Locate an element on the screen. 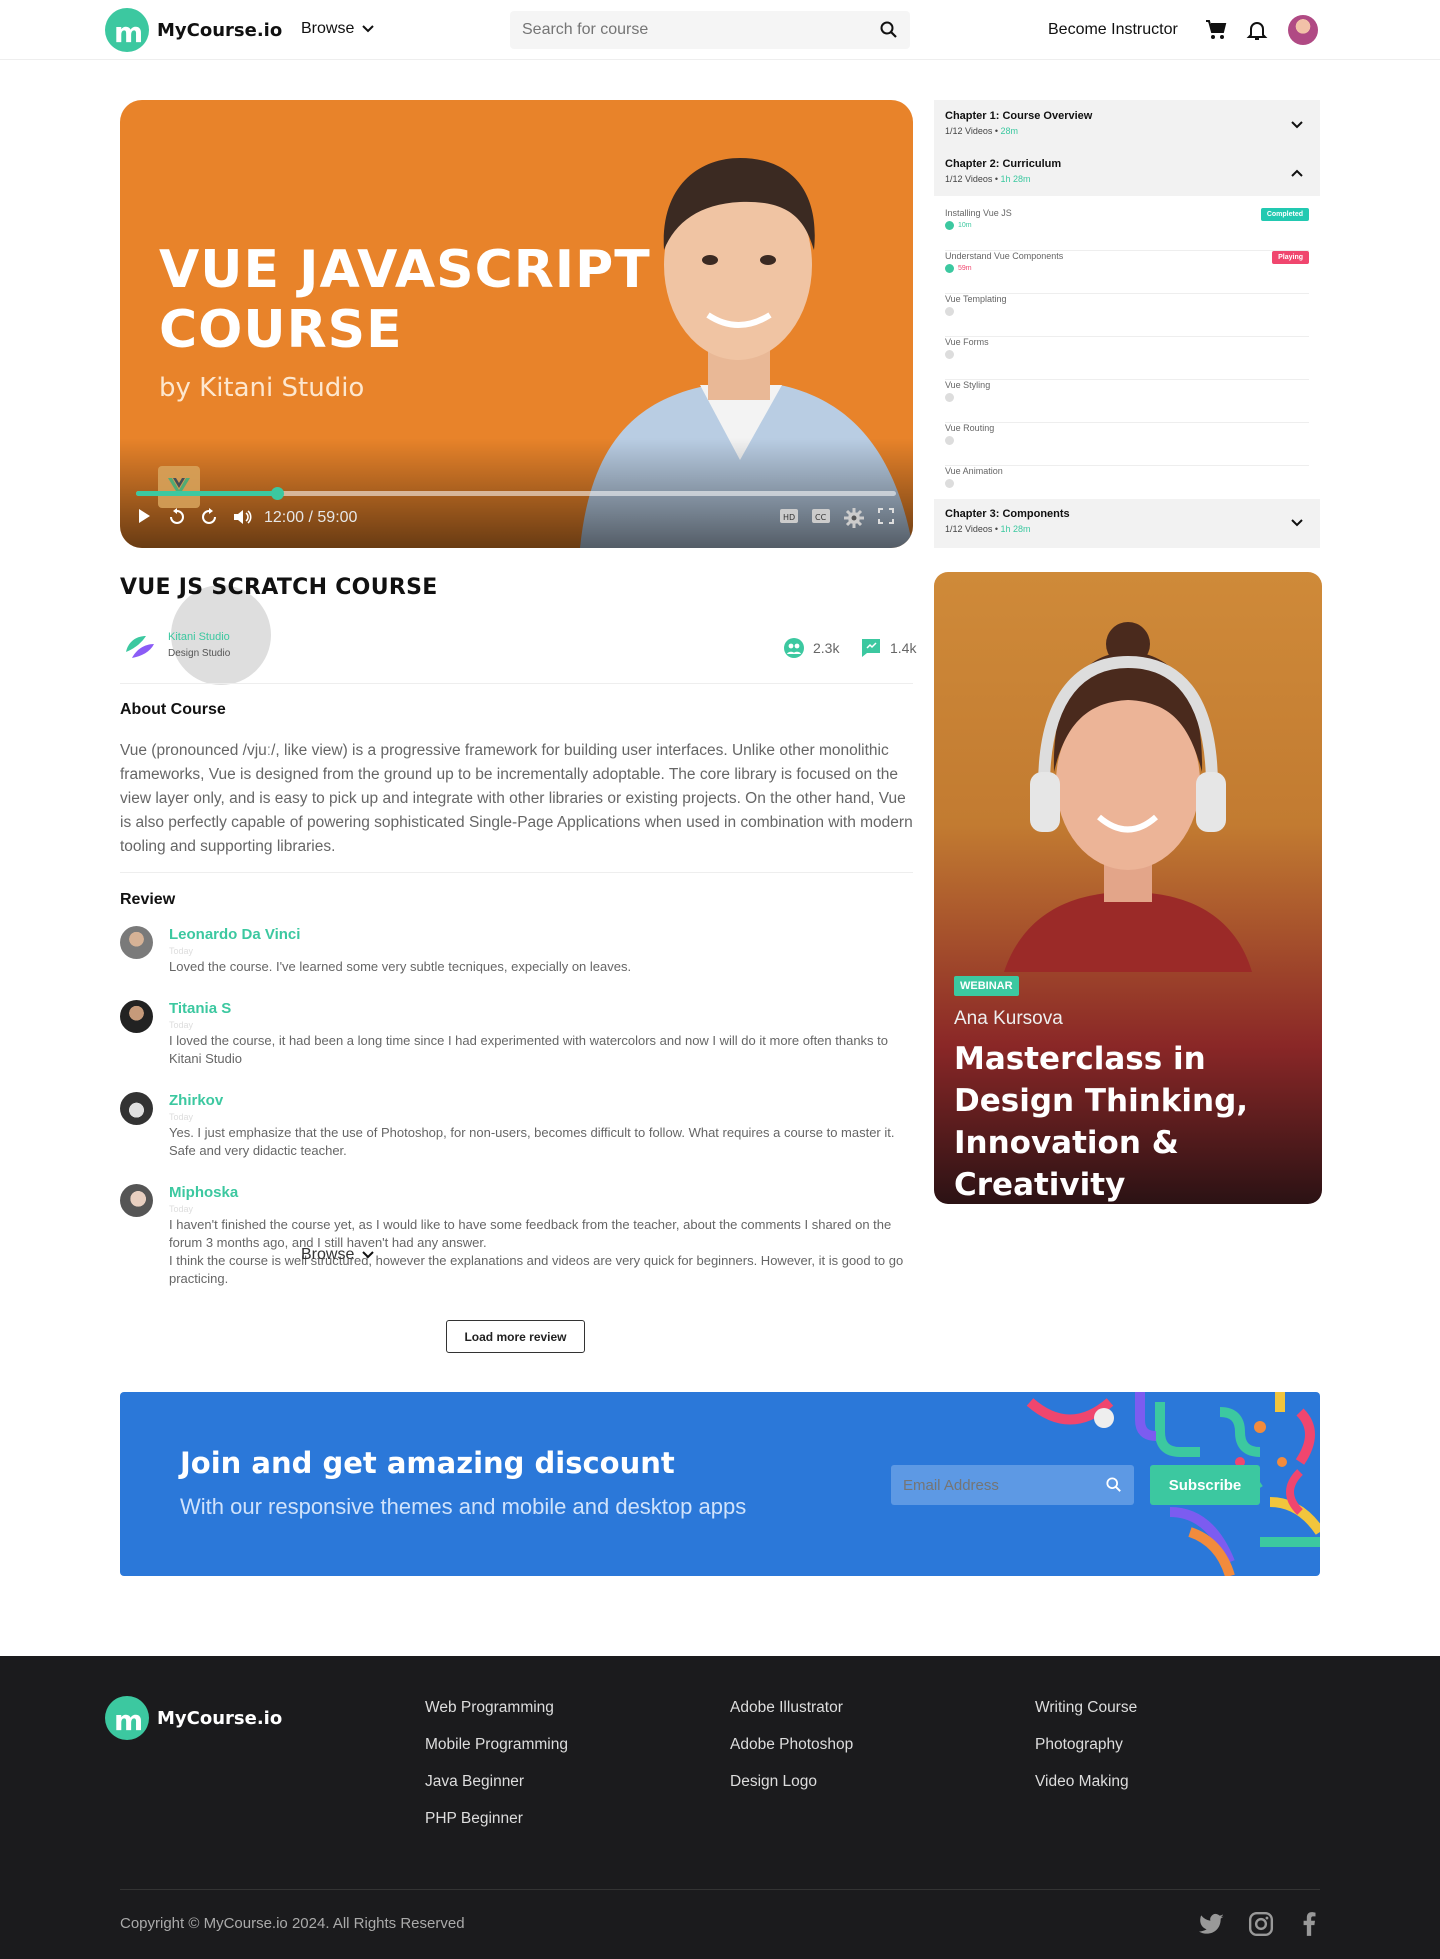  chapter-title: Chapter 3: Components is located at coordinates (1007, 514).